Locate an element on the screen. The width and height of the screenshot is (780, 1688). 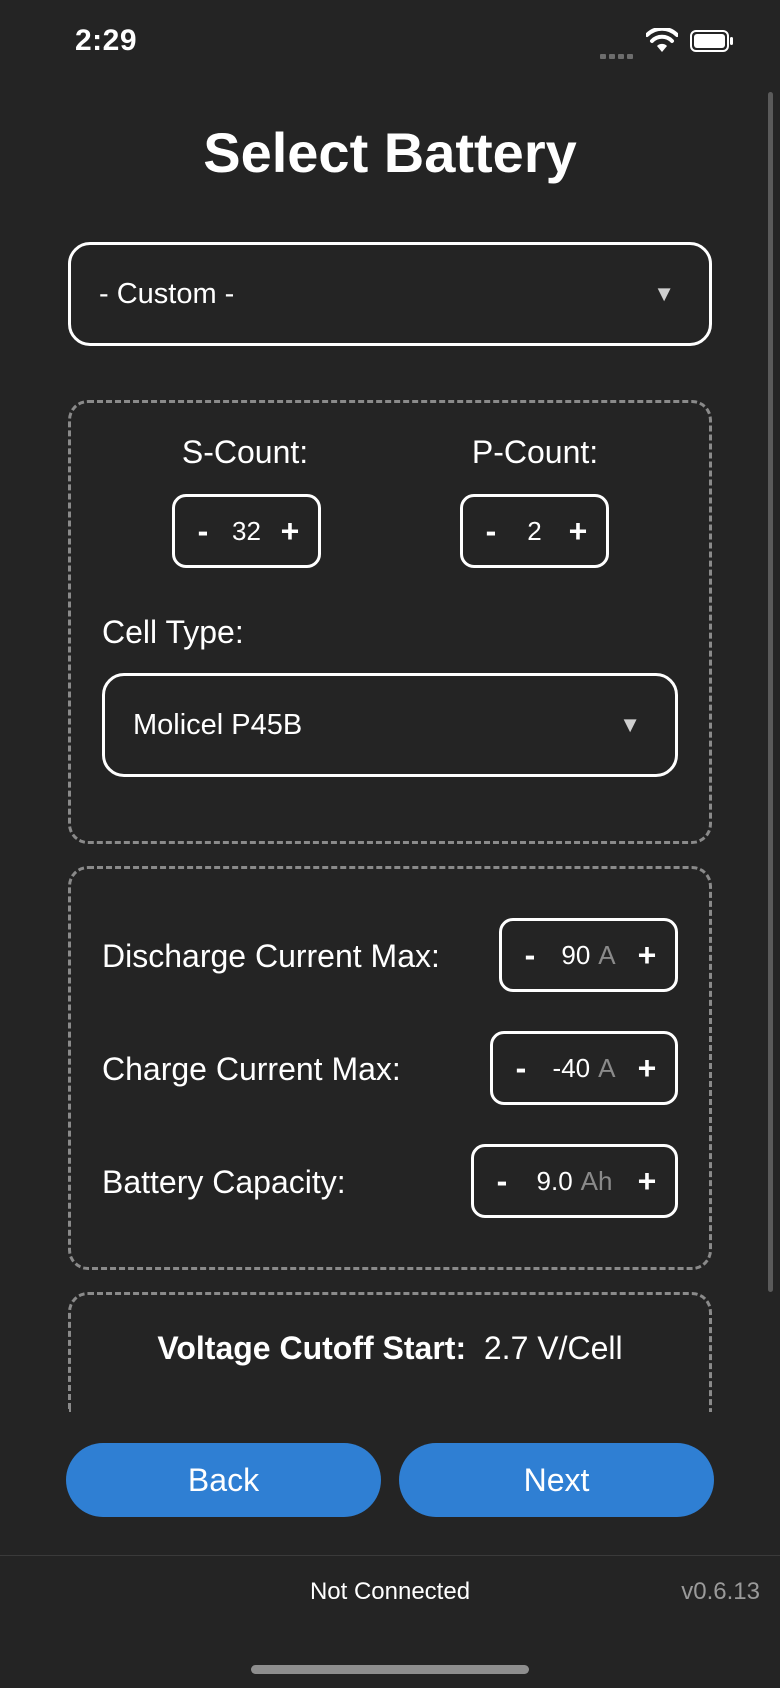
capacity-value: 9.0 is located at coordinates (555, 1181).